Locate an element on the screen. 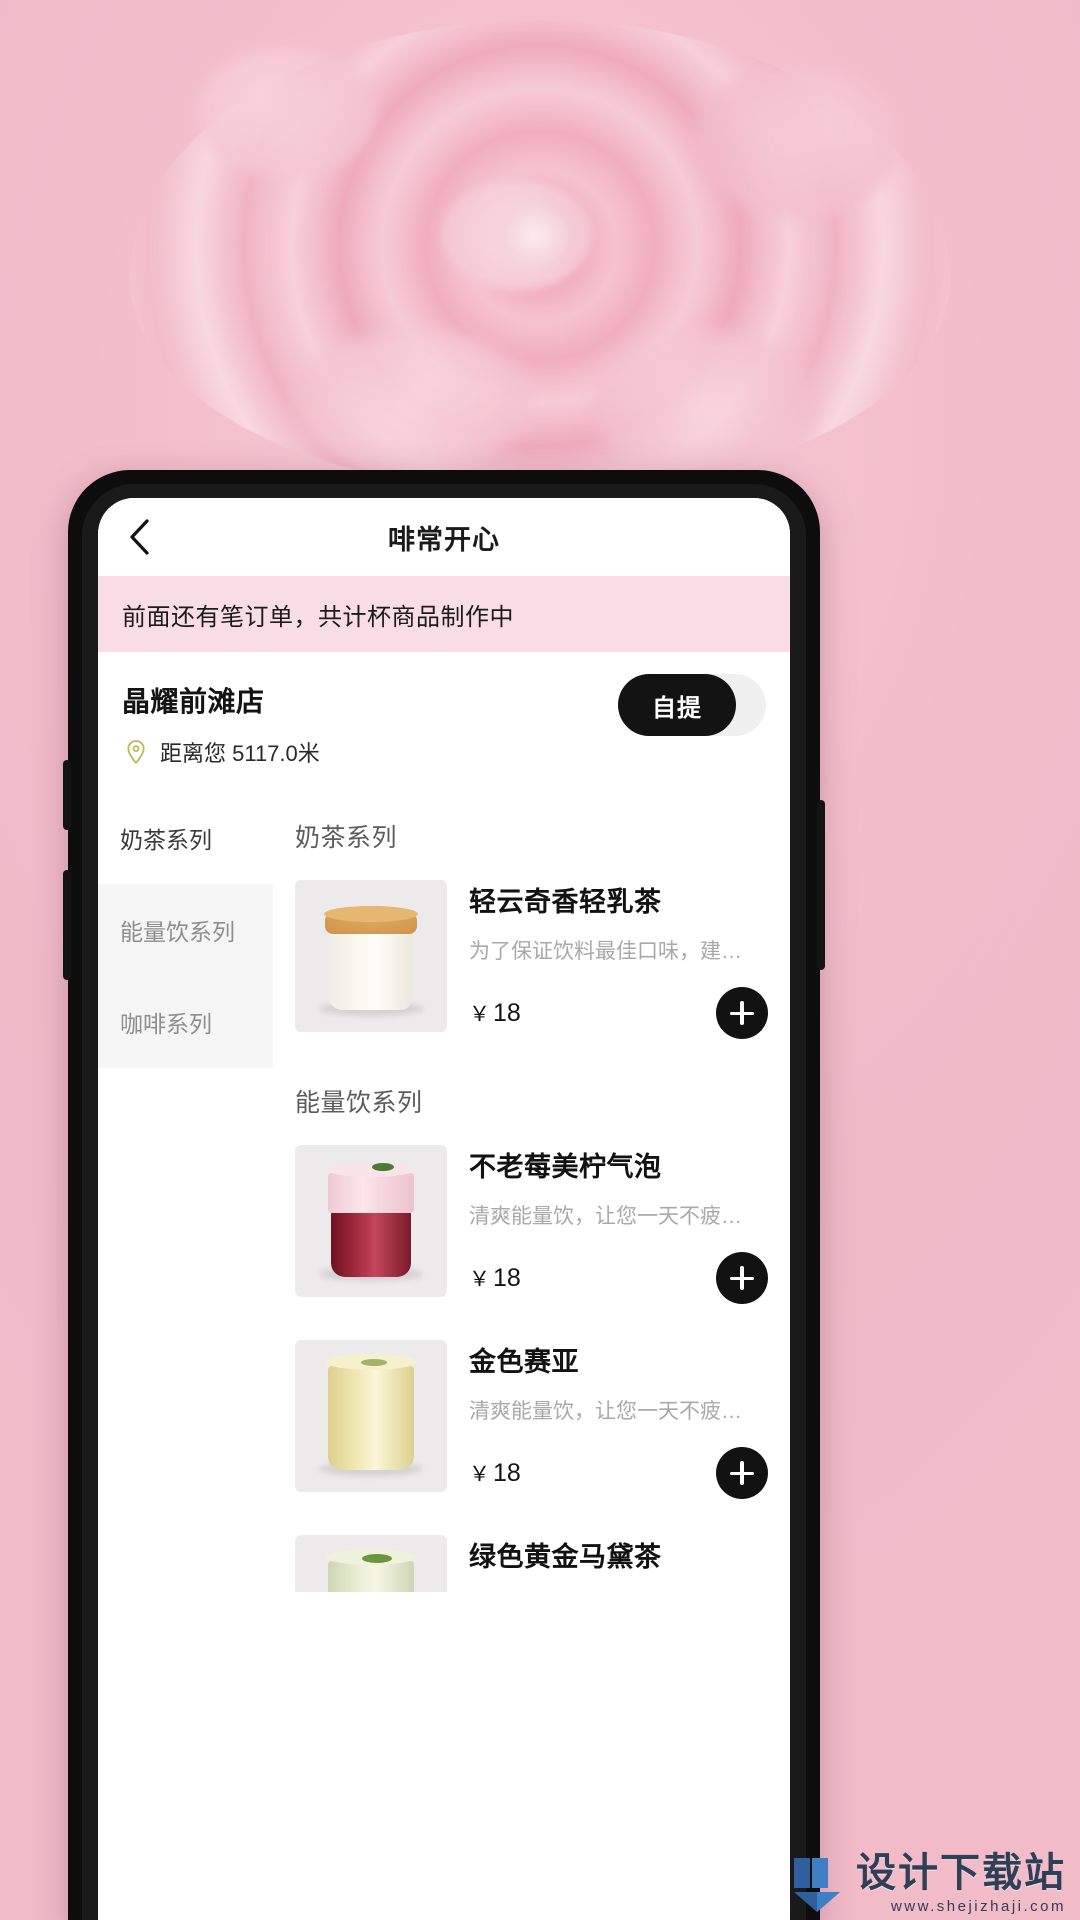 The image size is (1080, 1920). product-name: 轻云奇香轻乳茶 is located at coordinates (565, 902).